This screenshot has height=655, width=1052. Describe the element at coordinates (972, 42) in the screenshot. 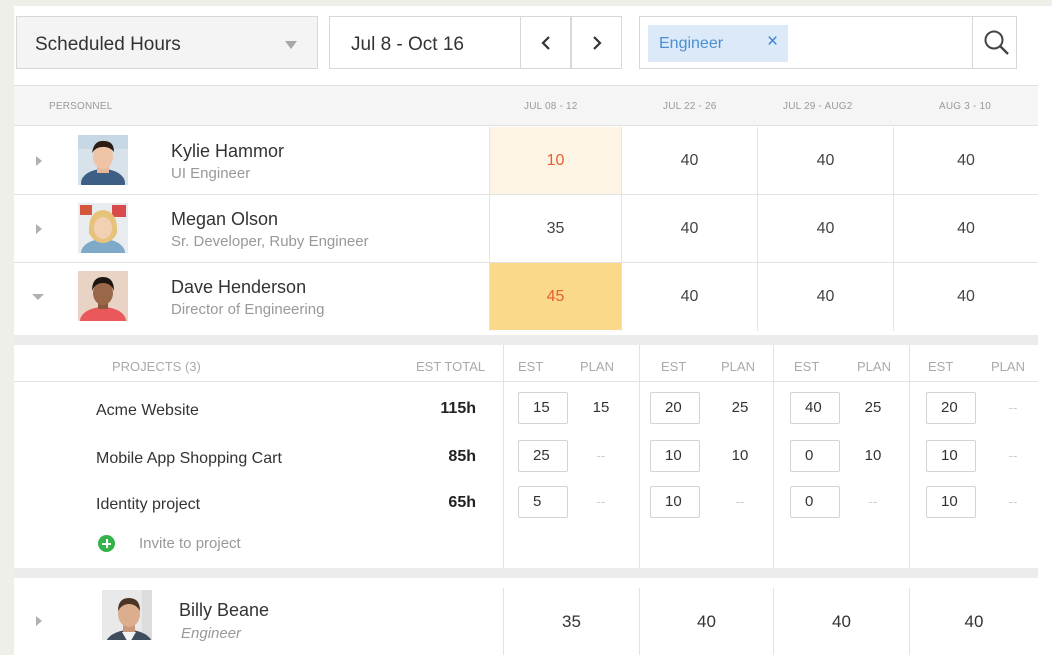

I see `search-divider` at that location.